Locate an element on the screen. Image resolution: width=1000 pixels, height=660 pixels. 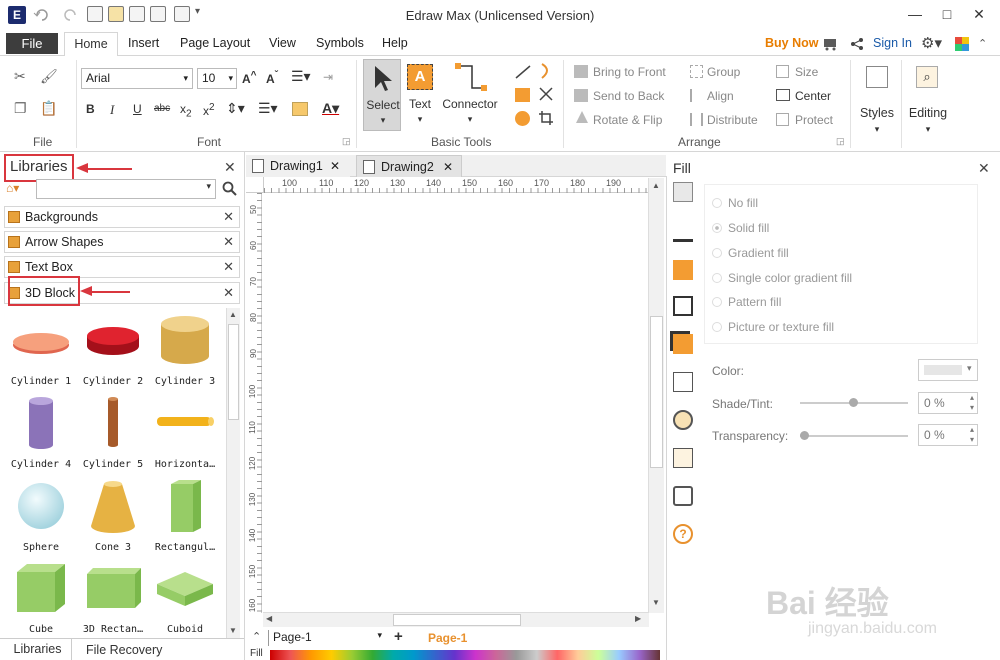
size-button: Size is located at coordinates (806, 72).